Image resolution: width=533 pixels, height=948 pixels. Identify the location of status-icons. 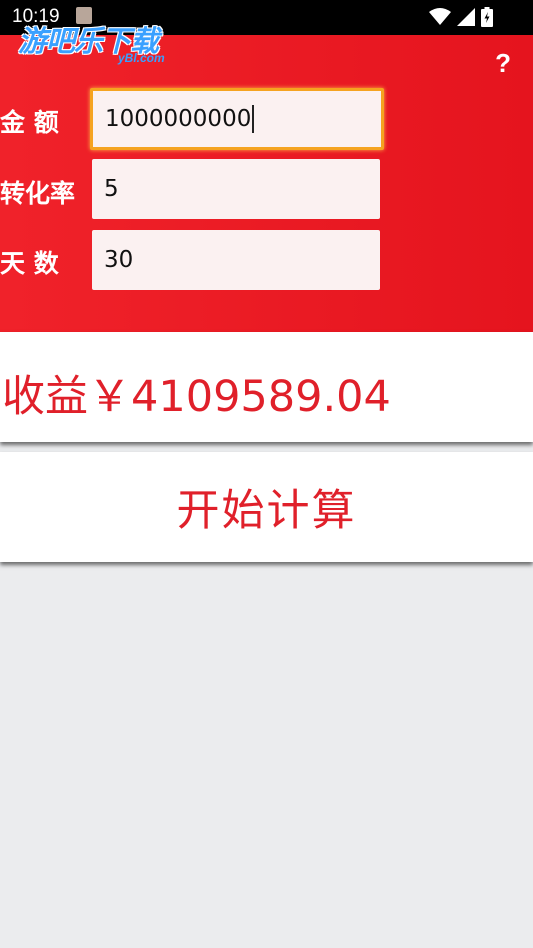
(461, 17).